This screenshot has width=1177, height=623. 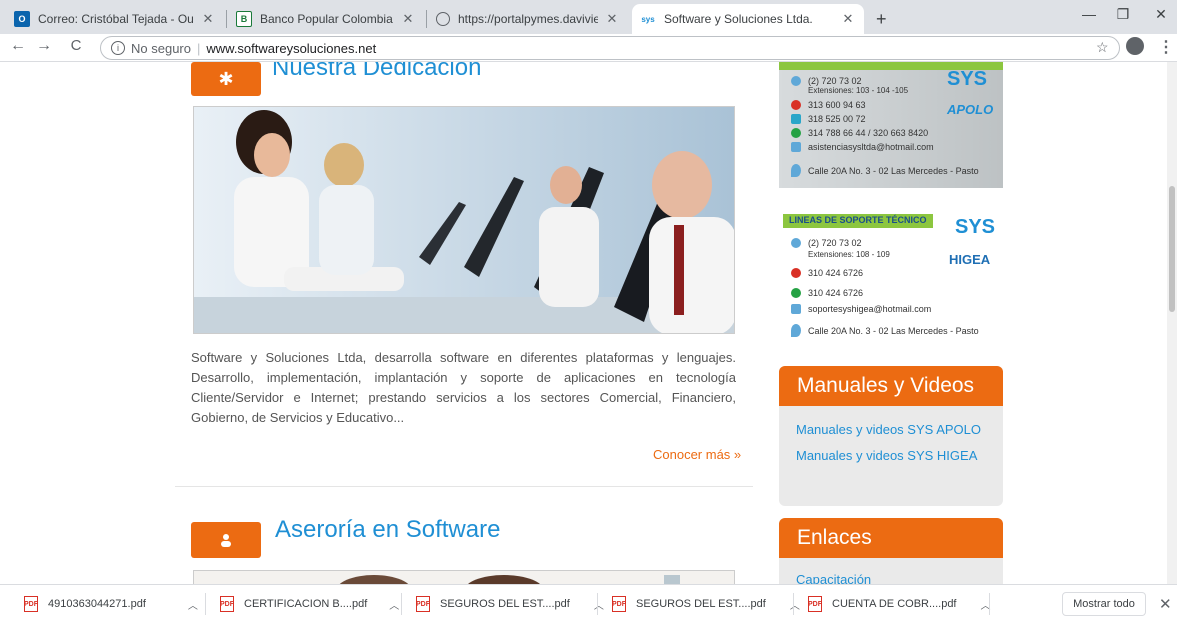 What do you see at coordinates (1123, 14) in the screenshot?
I see `restore-icon: ❐` at bounding box center [1123, 14].